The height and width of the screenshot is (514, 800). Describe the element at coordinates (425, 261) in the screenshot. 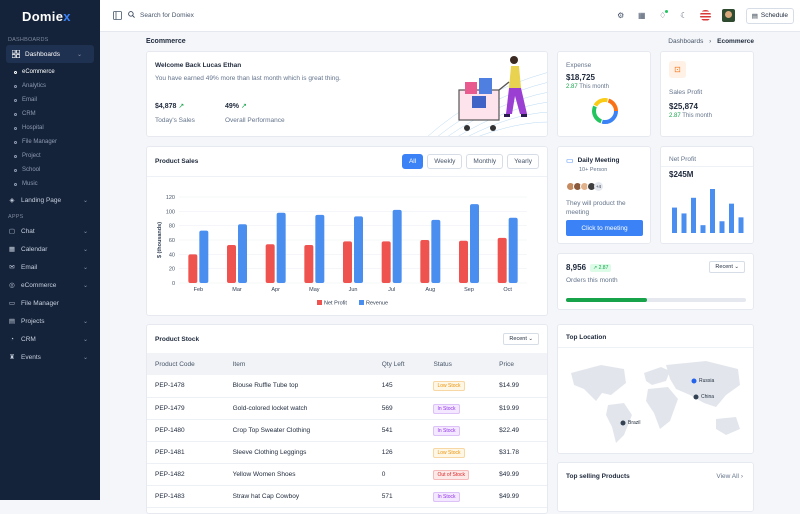

I see `bar-net-profit-aug` at that location.